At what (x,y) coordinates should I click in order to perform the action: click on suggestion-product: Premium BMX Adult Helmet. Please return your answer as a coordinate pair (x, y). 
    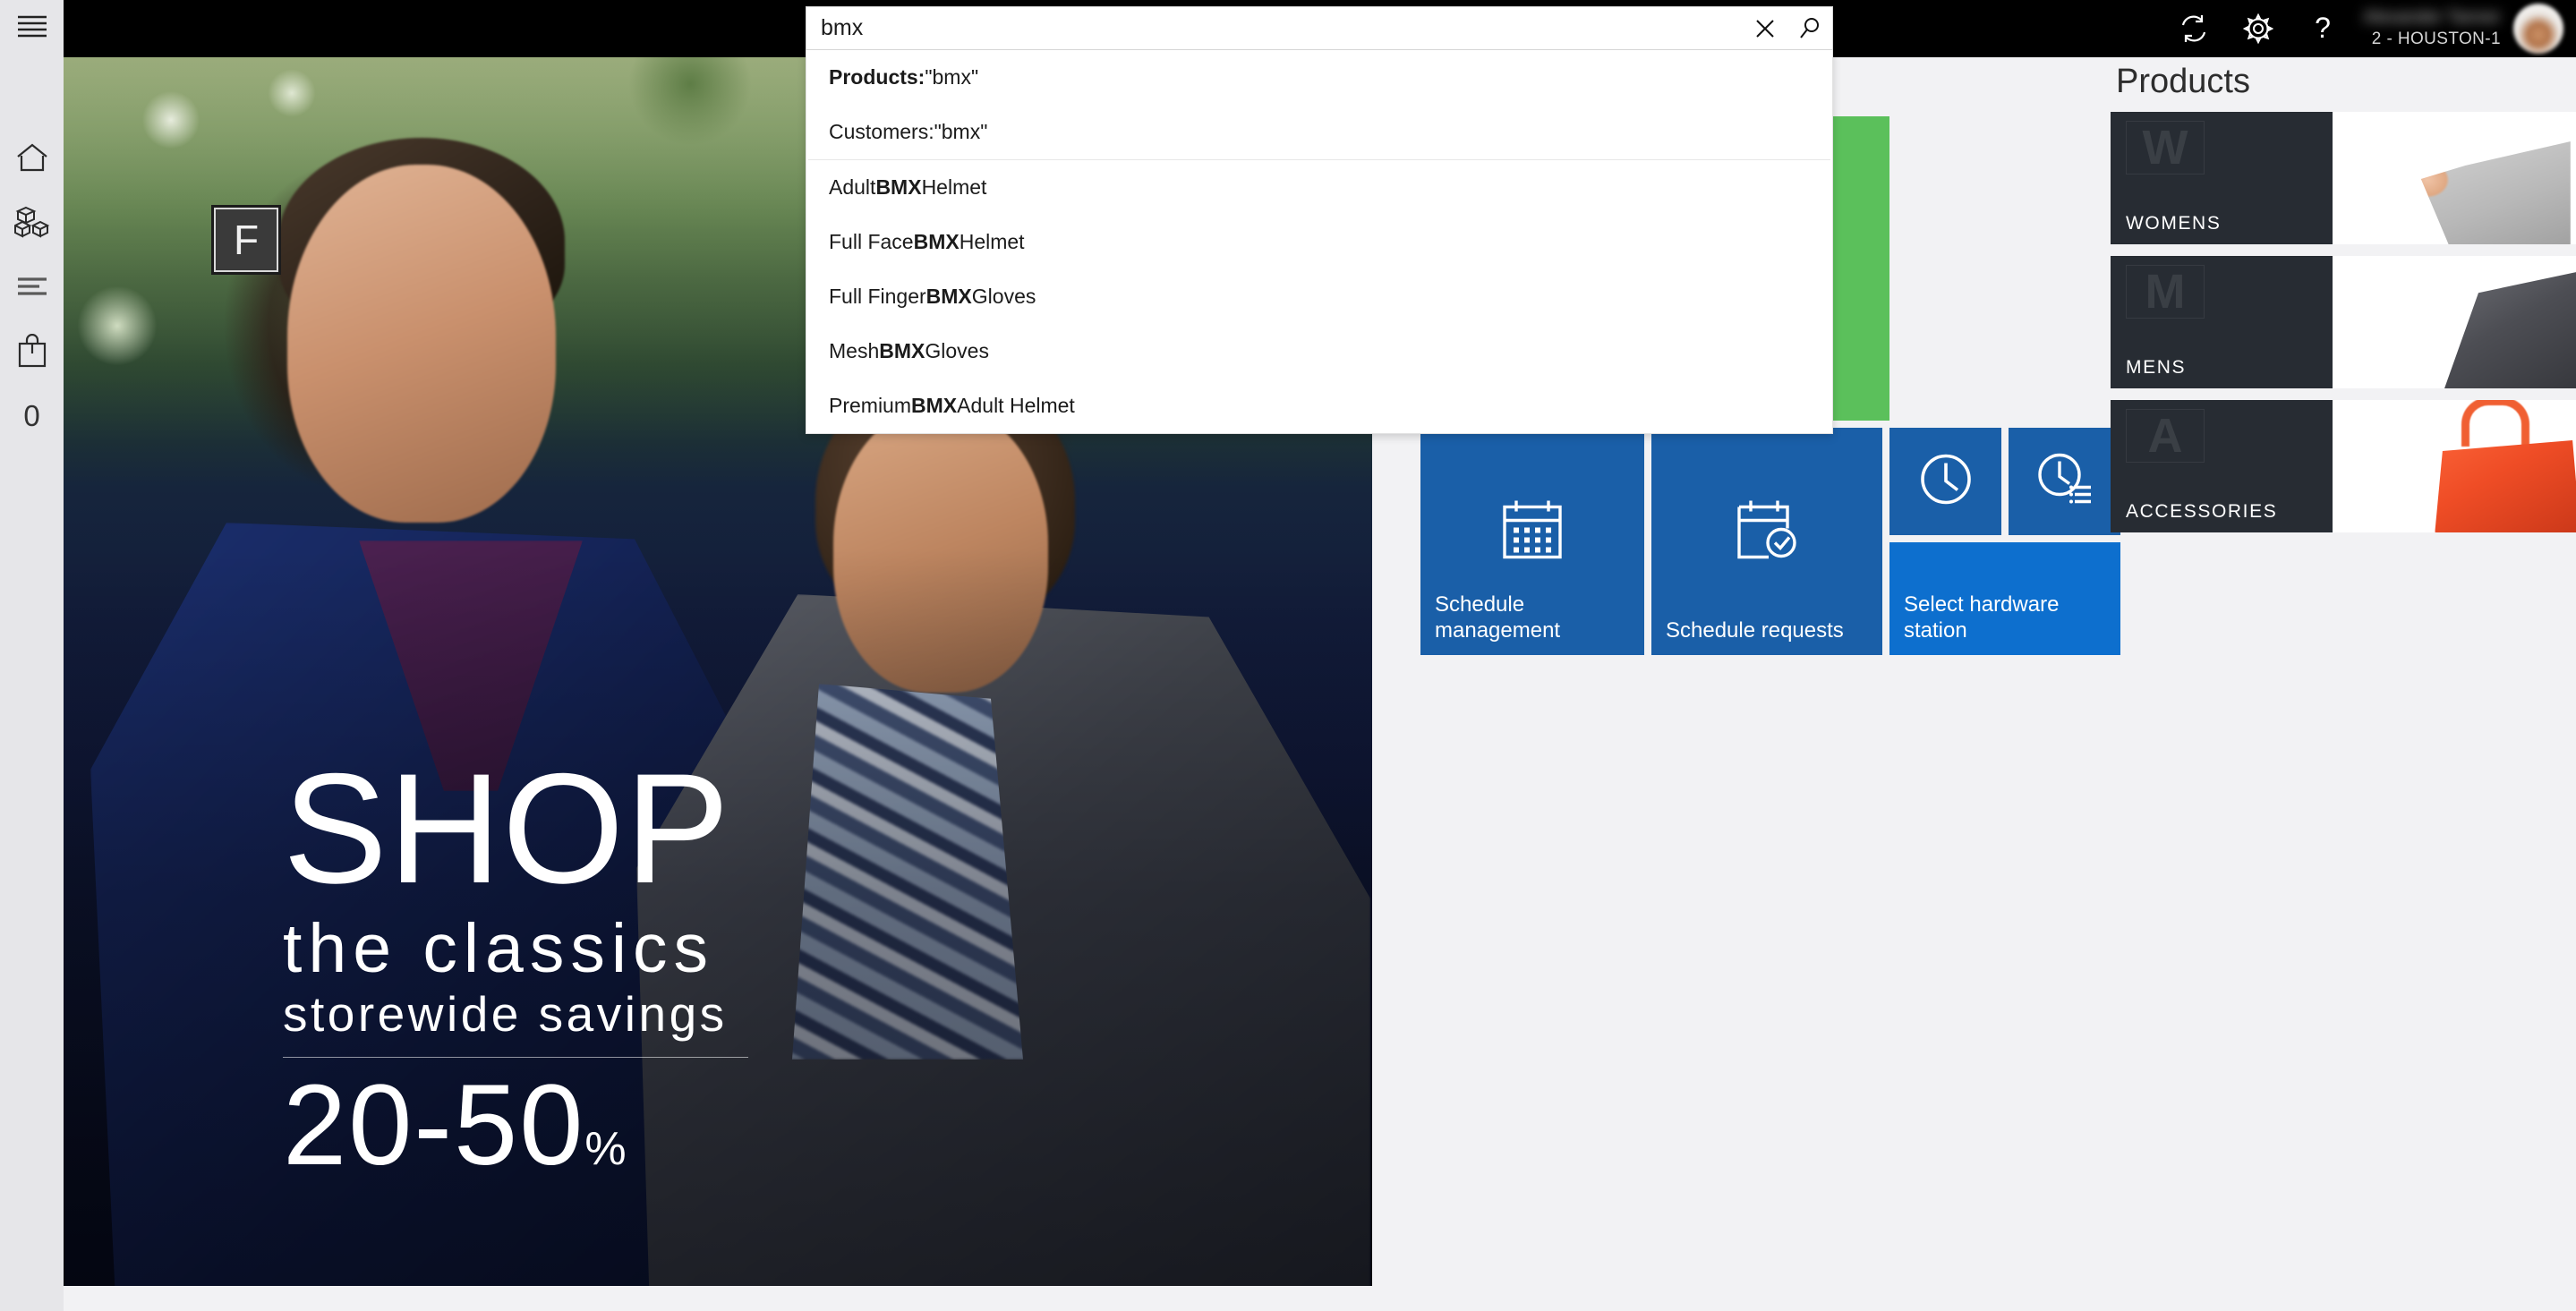
    Looking at the image, I should click on (1319, 406).